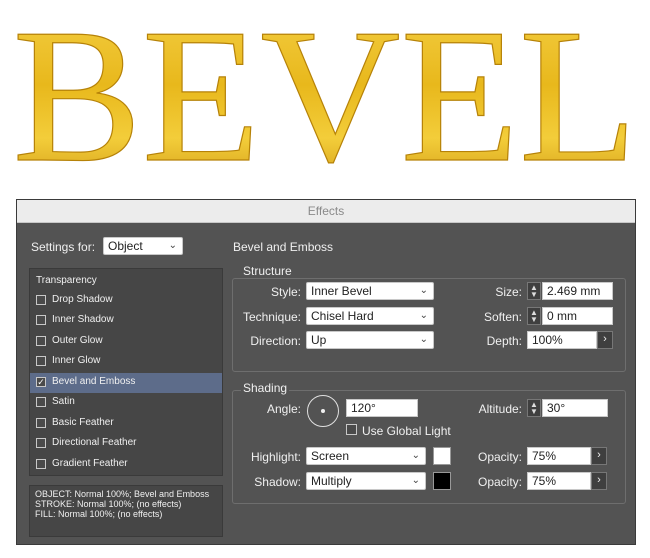 The height and width of the screenshot is (558, 650). I want to click on depth-label: Depth:, so click(504, 341).